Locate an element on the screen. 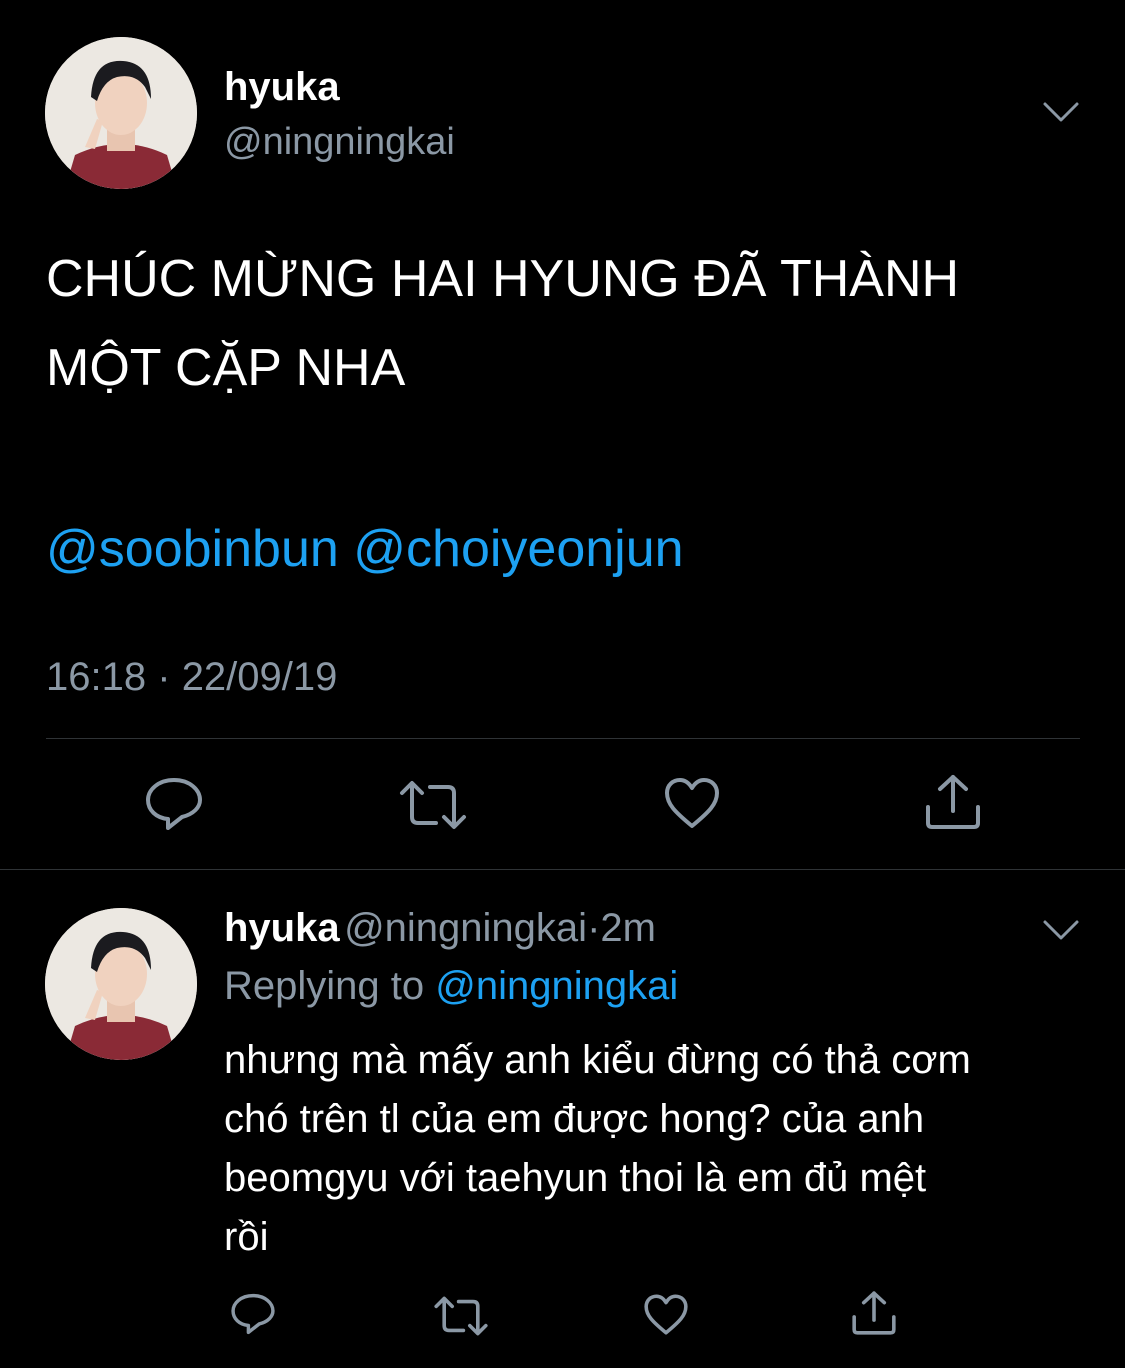  reply-age: 2m is located at coordinates (628, 928).